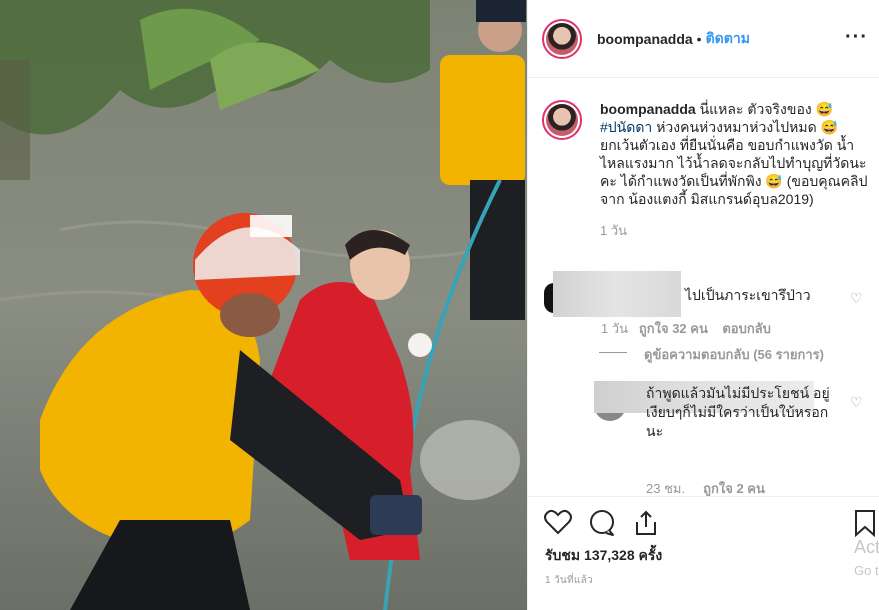 This screenshot has width=879, height=610. What do you see at coordinates (645, 39) in the screenshot?
I see `header-username: boompanadda` at bounding box center [645, 39].